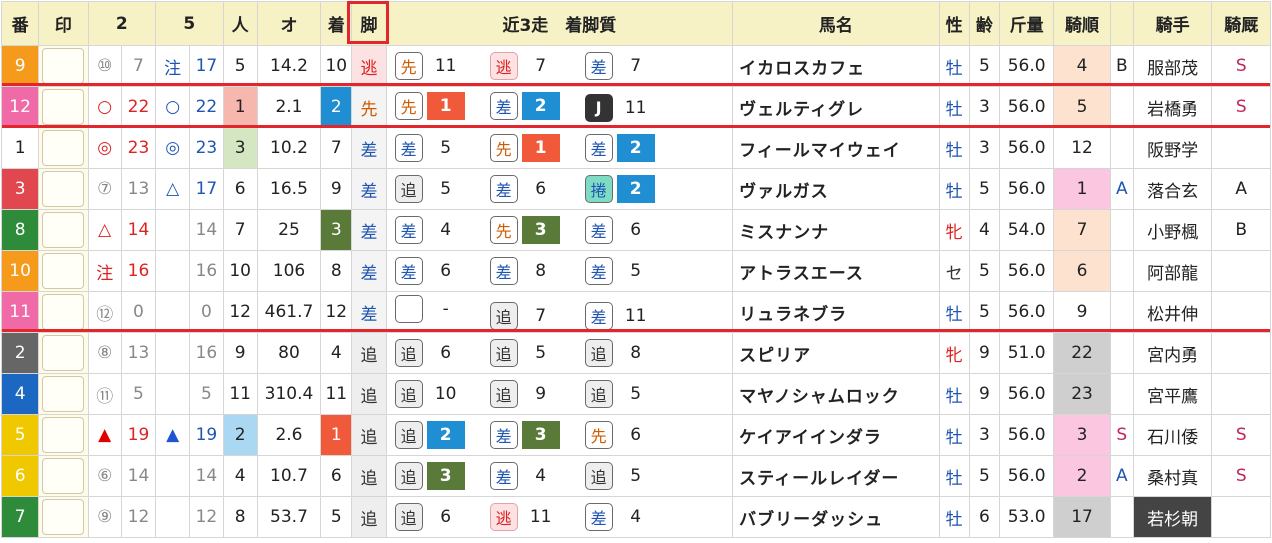 Image resolution: width=1272 pixels, height=543 pixels. Describe the element at coordinates (836, 230) in the screenshot. I see `horse-name: ミスナンナ` at that location.